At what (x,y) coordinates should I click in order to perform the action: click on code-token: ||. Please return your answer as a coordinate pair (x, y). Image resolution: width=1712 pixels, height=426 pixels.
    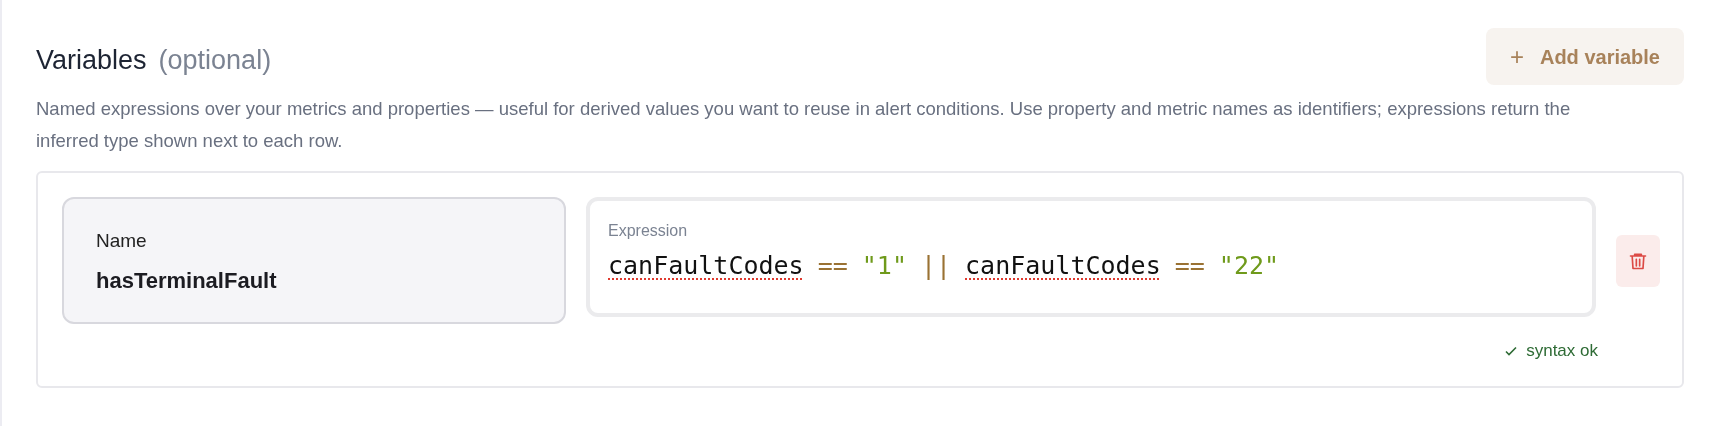
    Looking at the image, I should click on (936, 266).